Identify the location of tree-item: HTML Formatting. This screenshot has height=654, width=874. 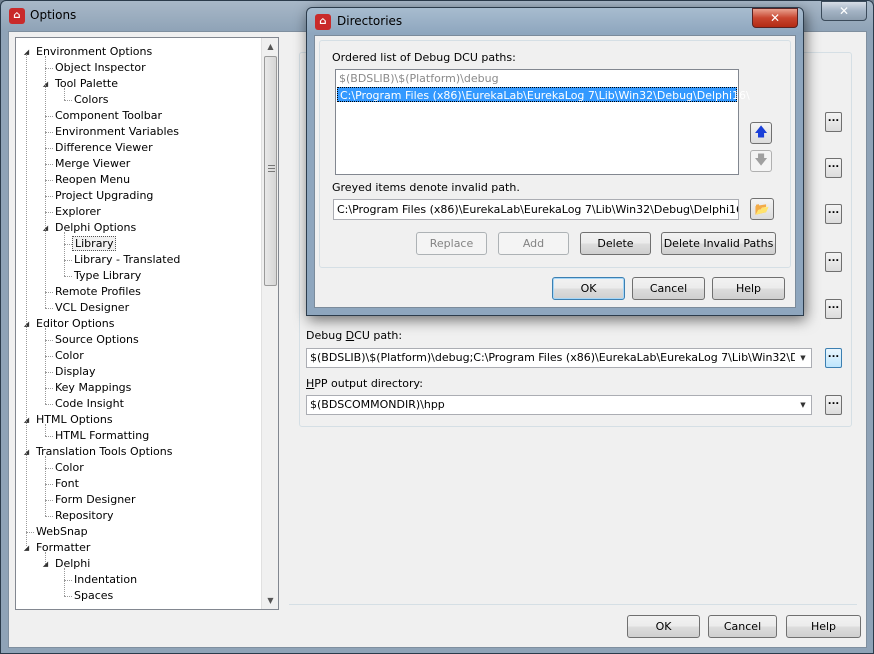
(102, 436).